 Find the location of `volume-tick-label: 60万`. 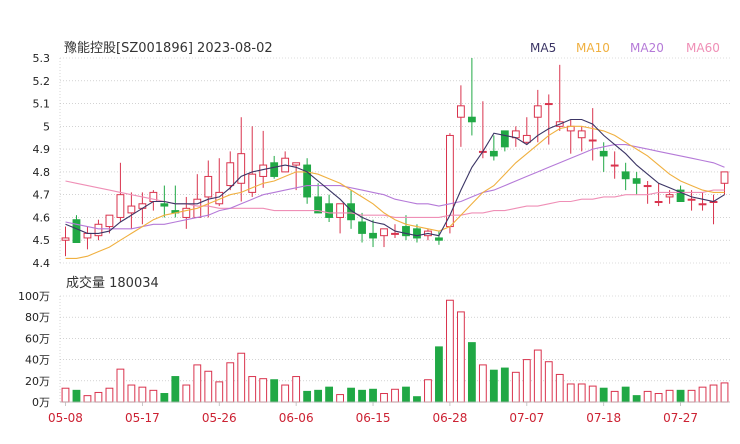

volume-tick-label: 60万 is located at coordinates (37, 338).